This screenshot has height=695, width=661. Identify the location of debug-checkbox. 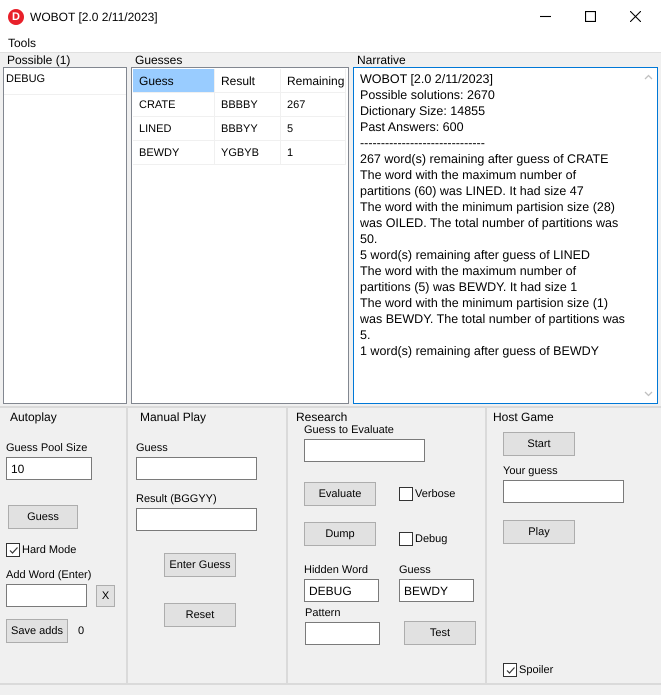
(406, 539).